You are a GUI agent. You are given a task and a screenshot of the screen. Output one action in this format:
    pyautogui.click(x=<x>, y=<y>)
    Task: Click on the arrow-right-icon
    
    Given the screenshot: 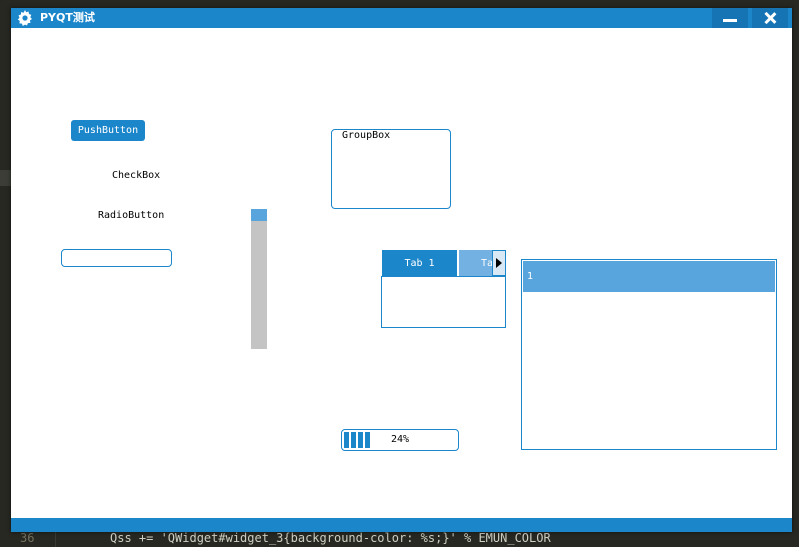 What is the action you would take?
    pyautogui.click(x=499, y=263)
    